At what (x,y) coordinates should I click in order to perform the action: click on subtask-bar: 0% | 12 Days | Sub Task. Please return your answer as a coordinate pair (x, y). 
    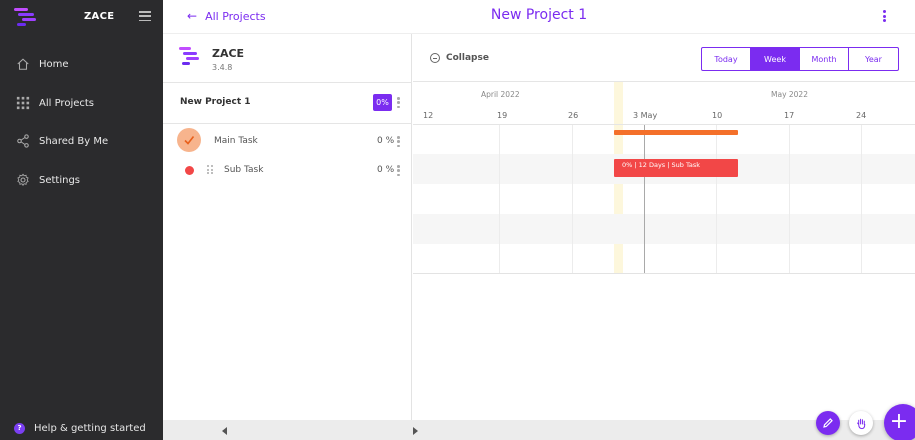
    Looking at the image, I should click on (676, 168).